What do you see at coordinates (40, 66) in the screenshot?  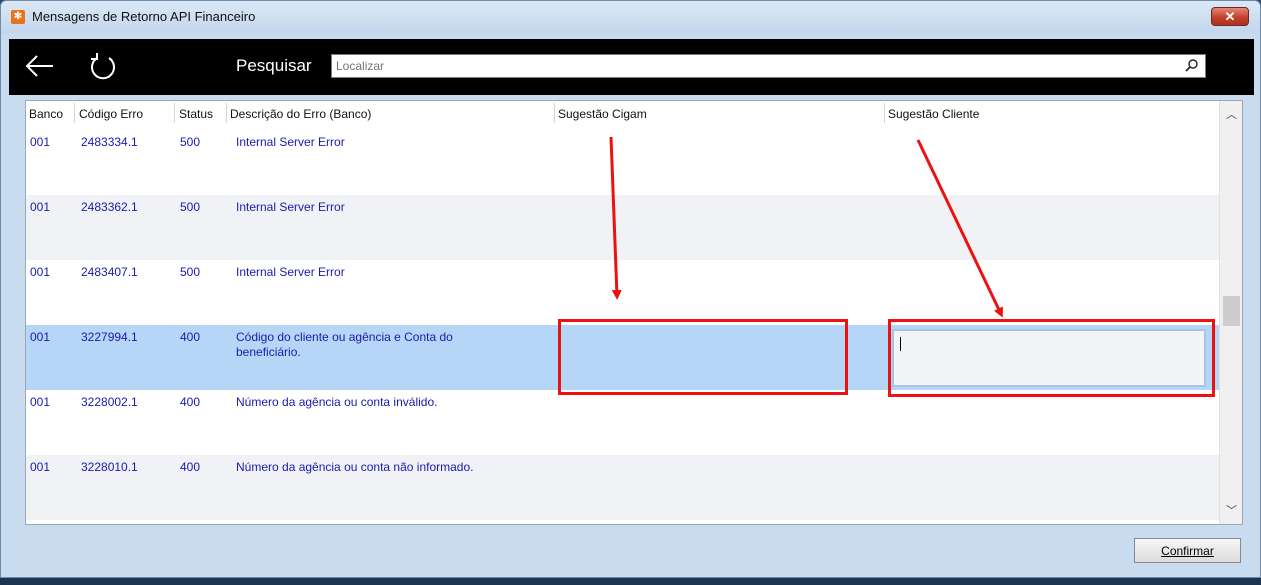 I see `back-arrow-icon` at bounding box center [40, 66].